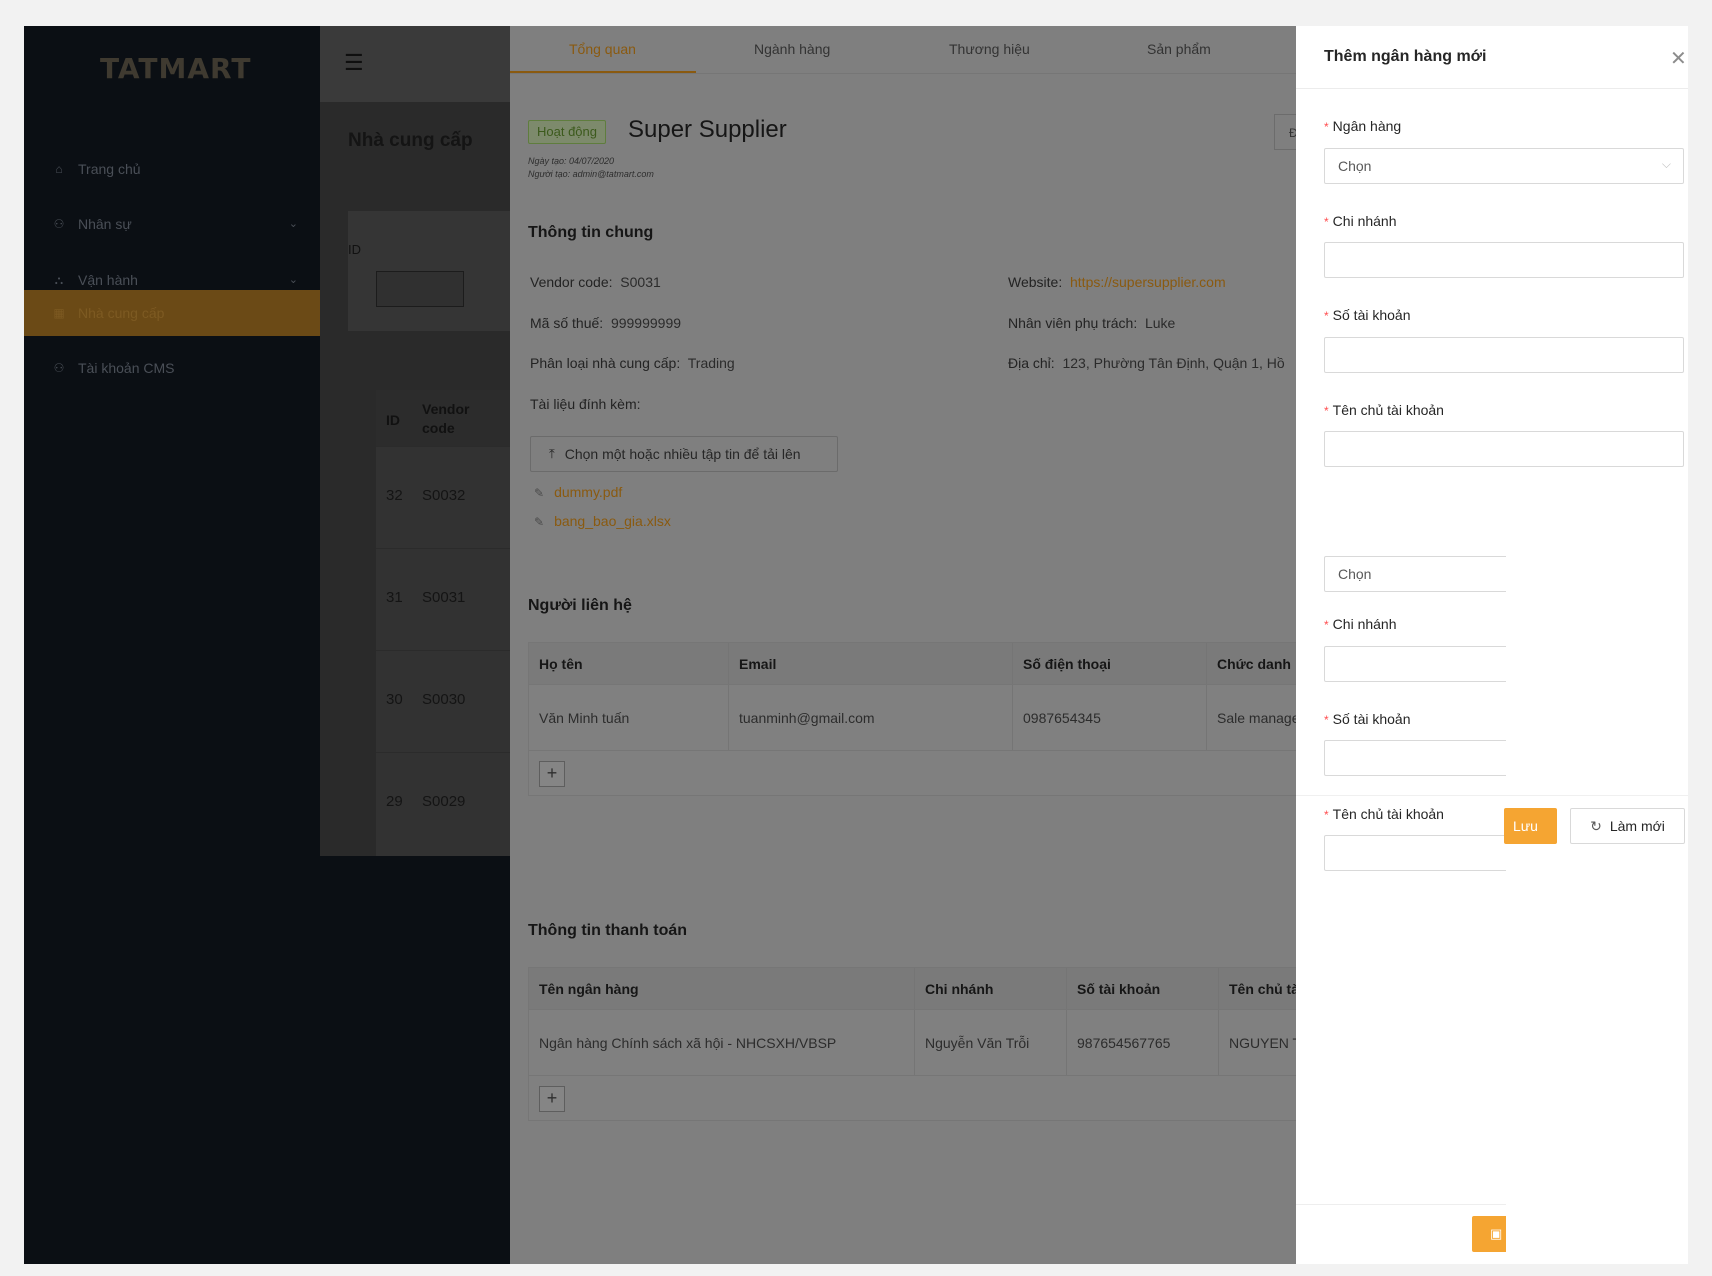 This screenshot has height=1276, width=1712. I want to click on table-row: 31 S0031, so click(443, 599).